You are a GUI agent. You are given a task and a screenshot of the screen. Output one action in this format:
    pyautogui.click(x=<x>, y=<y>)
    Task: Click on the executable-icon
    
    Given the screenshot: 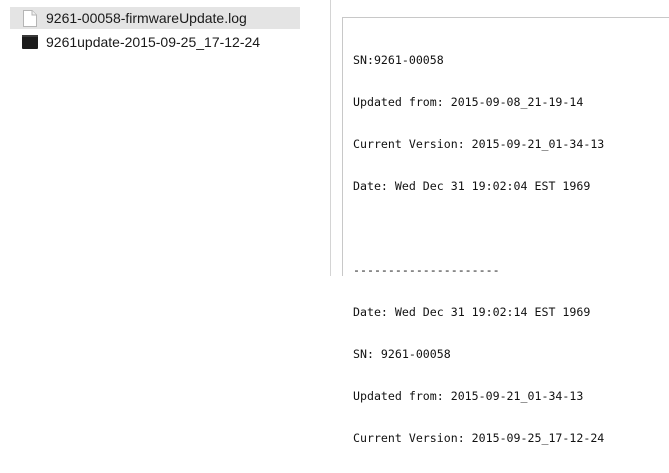 What is the action you would take?
    pyautogui.click(x=30, y=42)
    